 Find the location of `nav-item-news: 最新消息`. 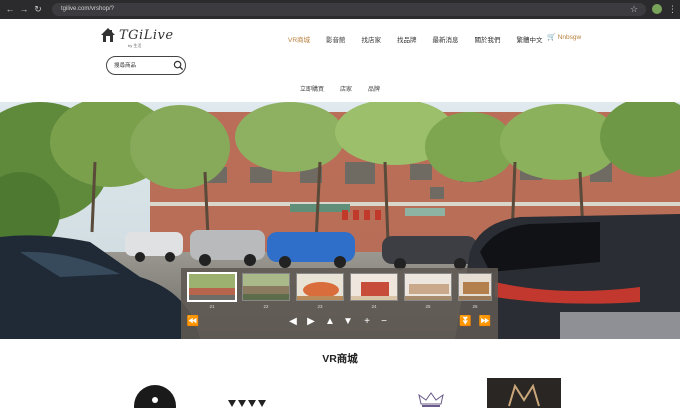

nav-item-news: 最新消息 is located at coordinates (446, 39).